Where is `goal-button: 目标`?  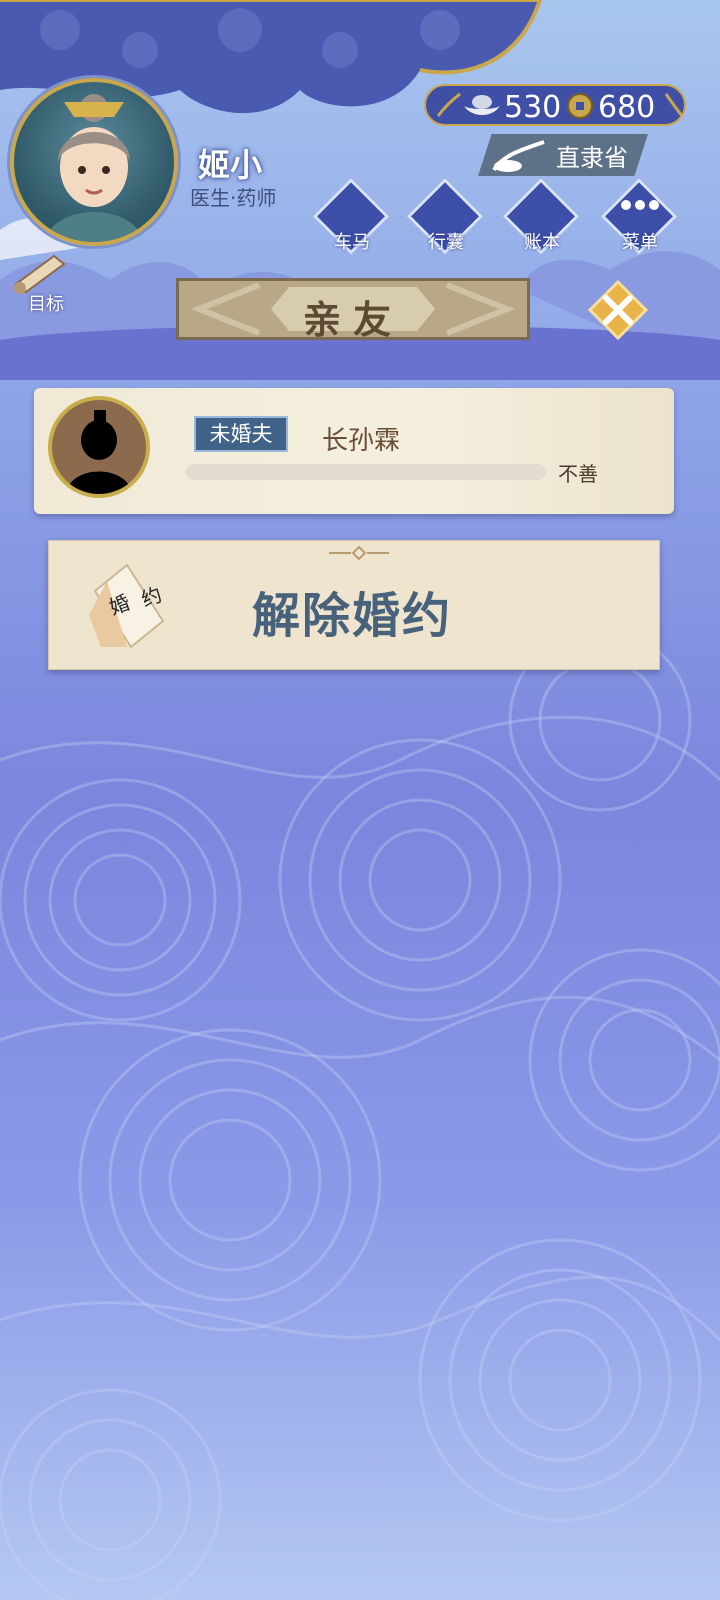
goal-button: 目标 is located at coordinates (48, 282).